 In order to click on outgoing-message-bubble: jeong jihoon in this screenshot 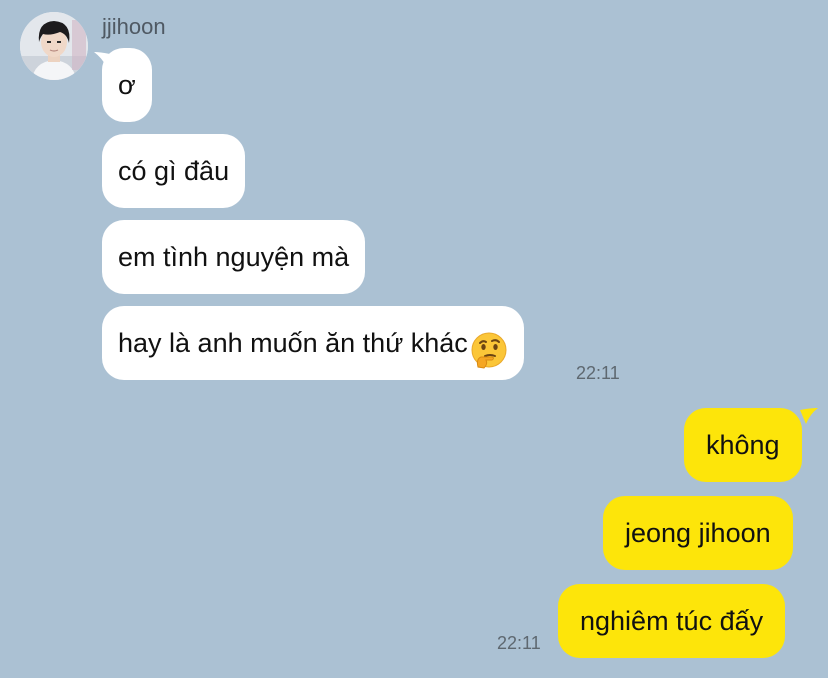, I will do `click(698, 533)`.